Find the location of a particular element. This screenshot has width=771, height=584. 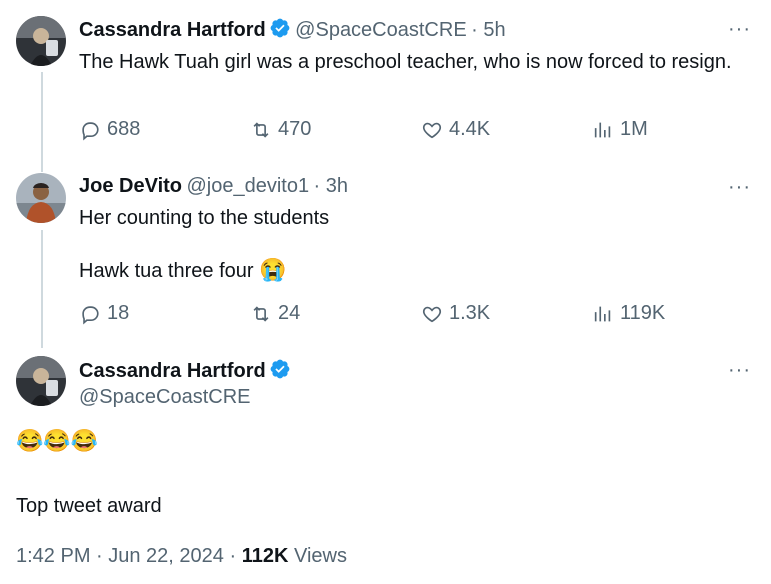

author-handle: @joe_devito1 is located at coordinates (247, 186).